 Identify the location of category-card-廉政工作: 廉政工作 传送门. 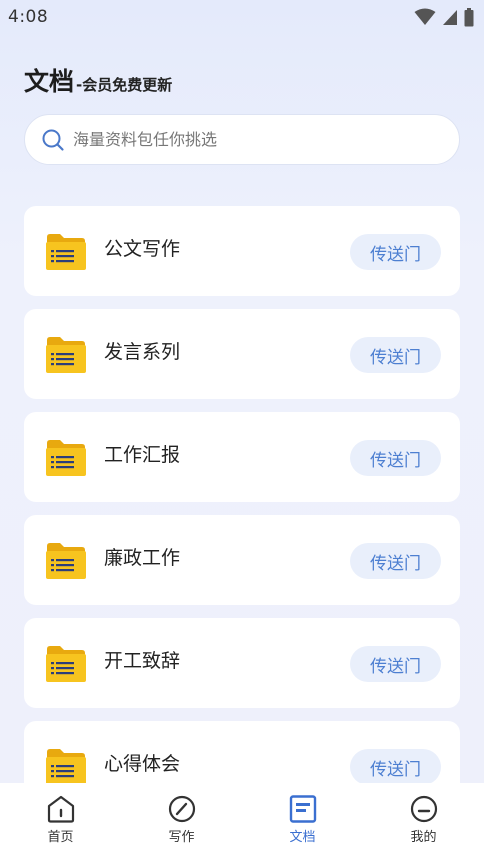
(242, 560).